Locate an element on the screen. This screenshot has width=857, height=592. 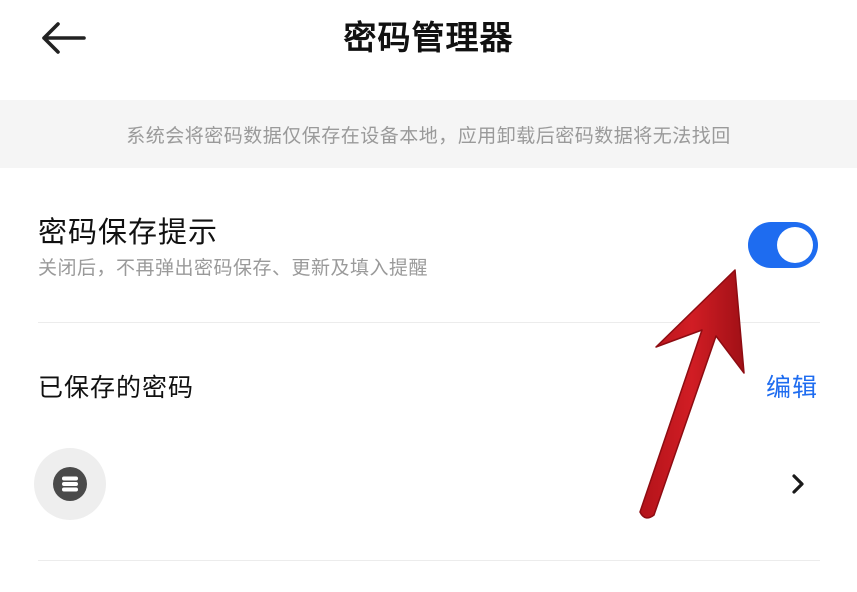
save-prompt-toggle is located at coordinates (783, 245).